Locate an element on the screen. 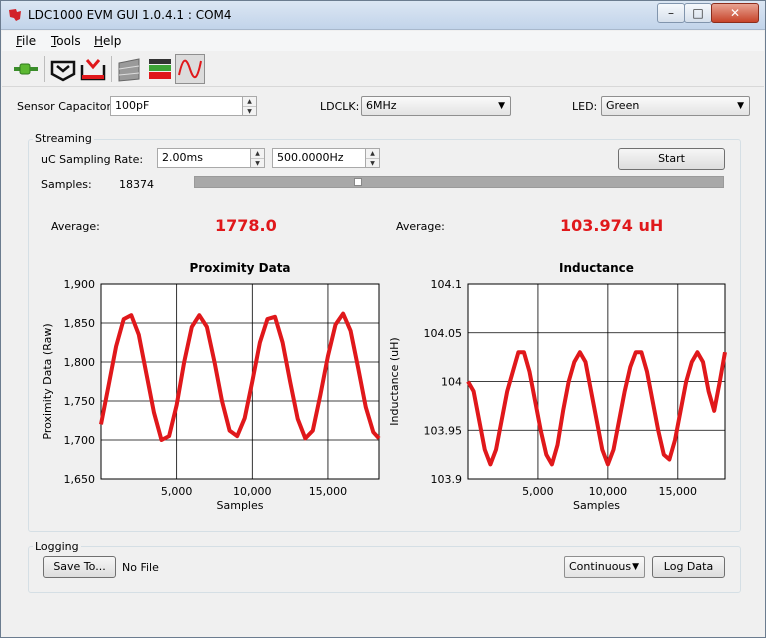 The width and height of the screenshot is (766, 638). maximize-button: □ is located at coordinates (698, 13).